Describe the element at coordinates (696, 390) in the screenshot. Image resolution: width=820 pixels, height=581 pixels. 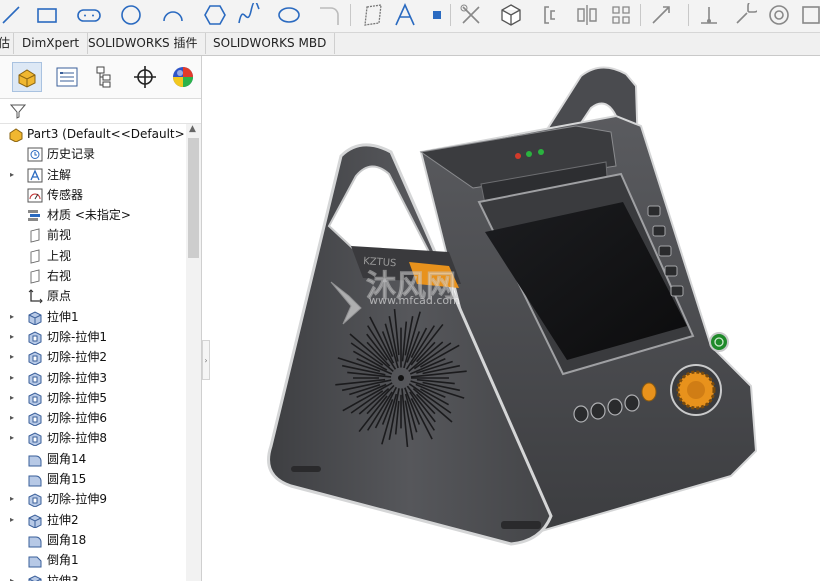
I see `rotary-knob` at that location.